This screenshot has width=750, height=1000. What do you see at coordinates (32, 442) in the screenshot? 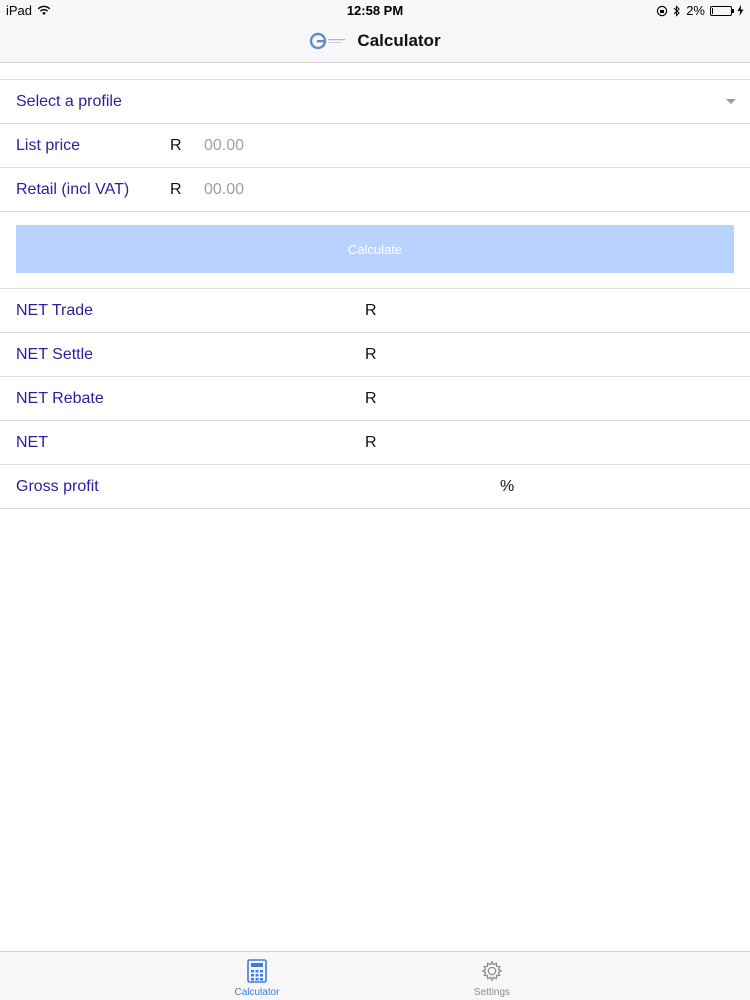
I see `net-label: NET` at bounding box center [32, 442].